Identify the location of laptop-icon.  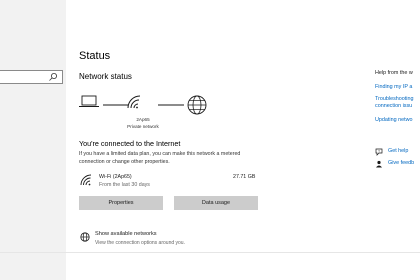
(89, 101).